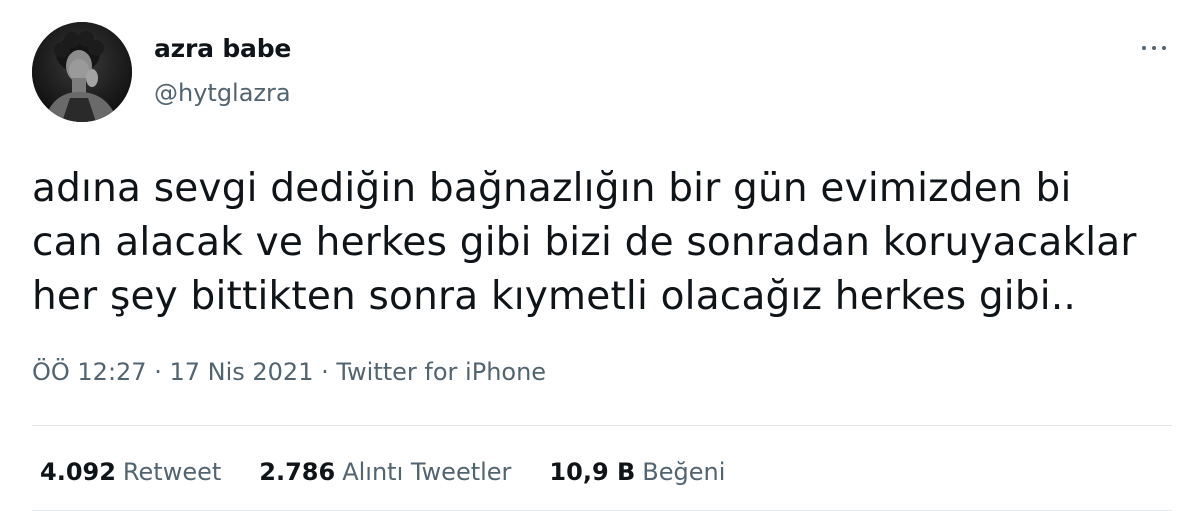 Image resolution: width=1200 pixels, height=511 pixels. I want to click on retweet-stat: 4.092 Retweet, so click(130, 472).